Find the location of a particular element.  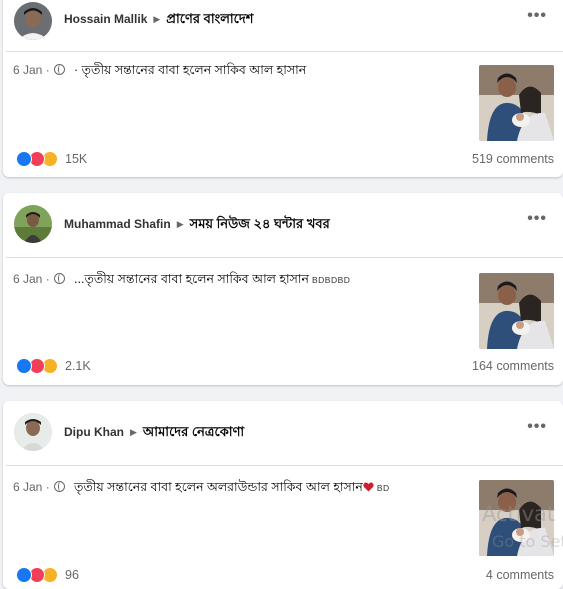

author-name: Dipu Khan is located at coordinates (94, 432).